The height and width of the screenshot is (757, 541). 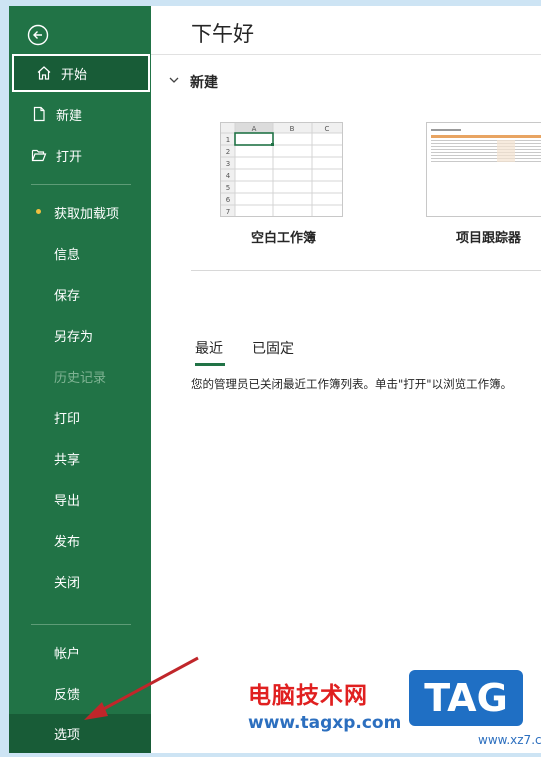 I want to click on new-section-title: 新建, so click(x=204, y=83).